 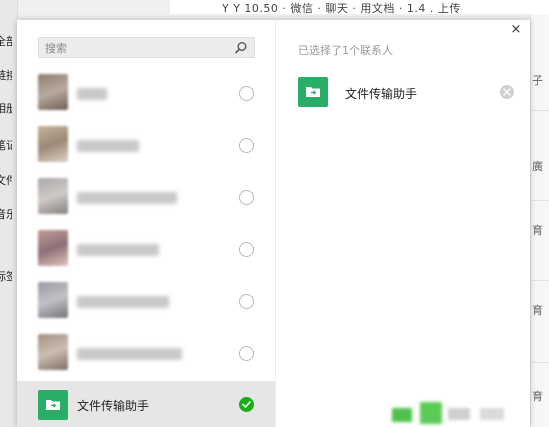 What do you see at coordinates (462, 412) in the screenshot?
I see `watermark-logo` at bounding box center [462, 412].